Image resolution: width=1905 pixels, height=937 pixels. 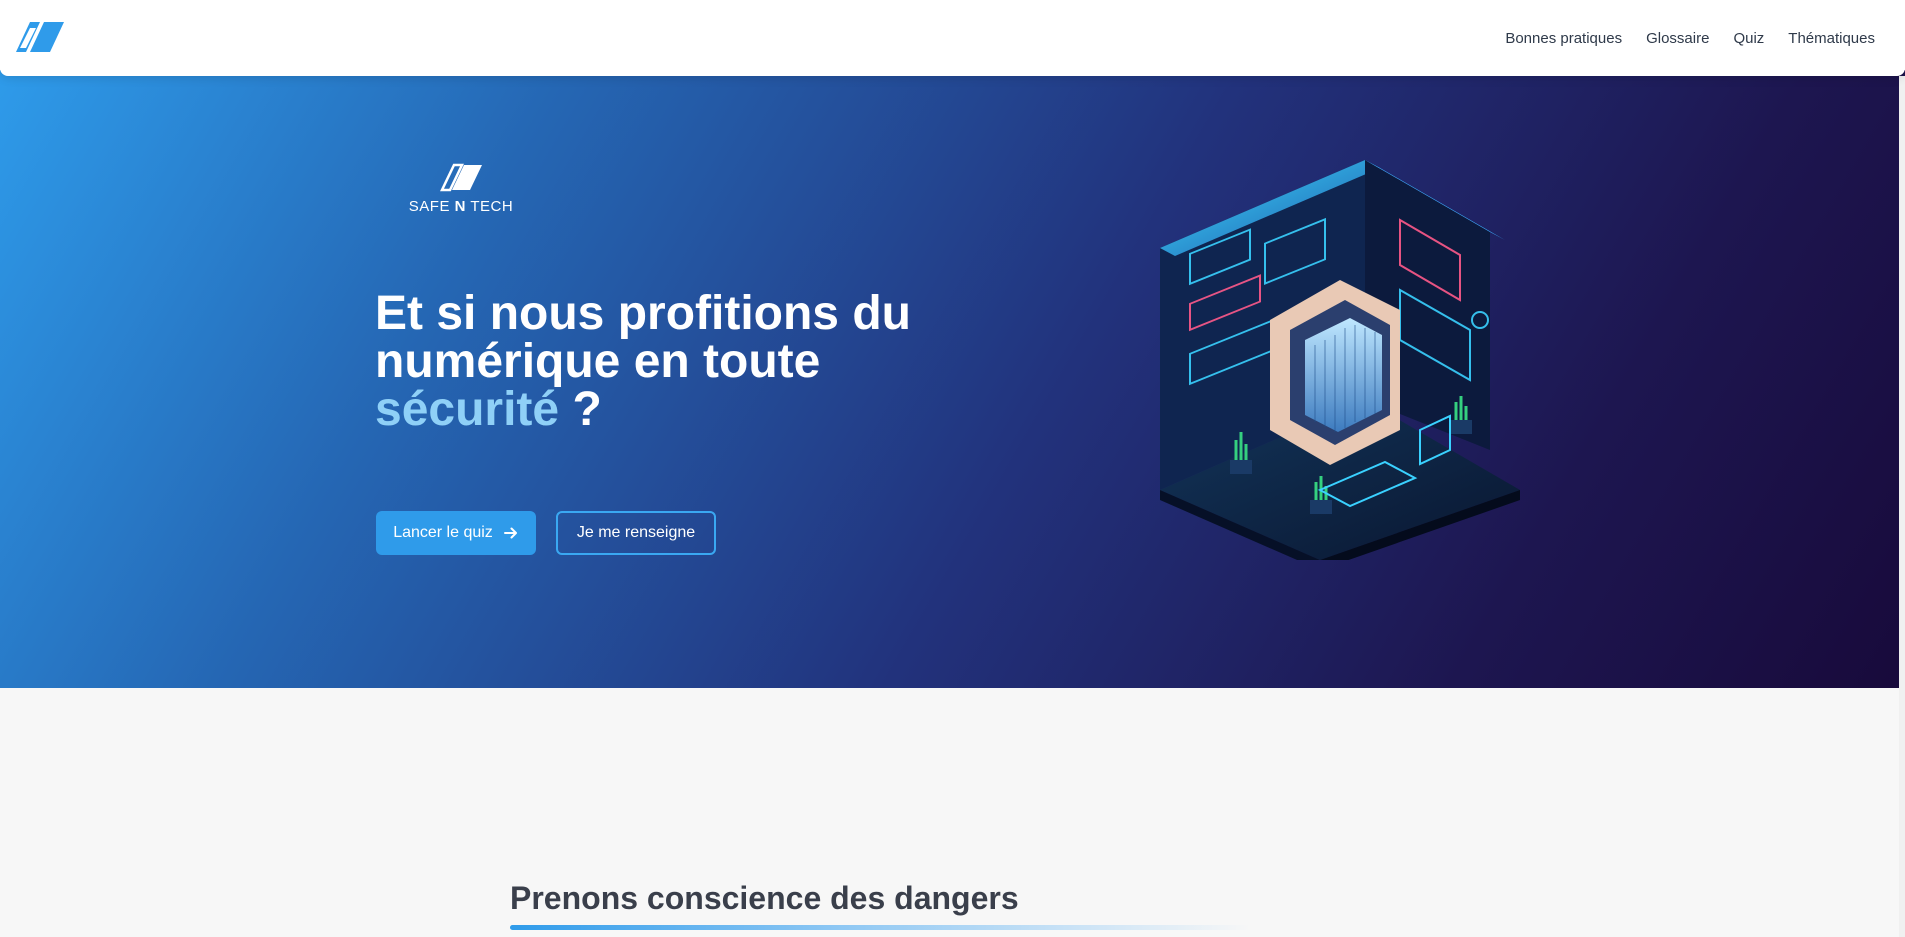 I want to click on page-scrollbar, so click(x=1902, y=506).